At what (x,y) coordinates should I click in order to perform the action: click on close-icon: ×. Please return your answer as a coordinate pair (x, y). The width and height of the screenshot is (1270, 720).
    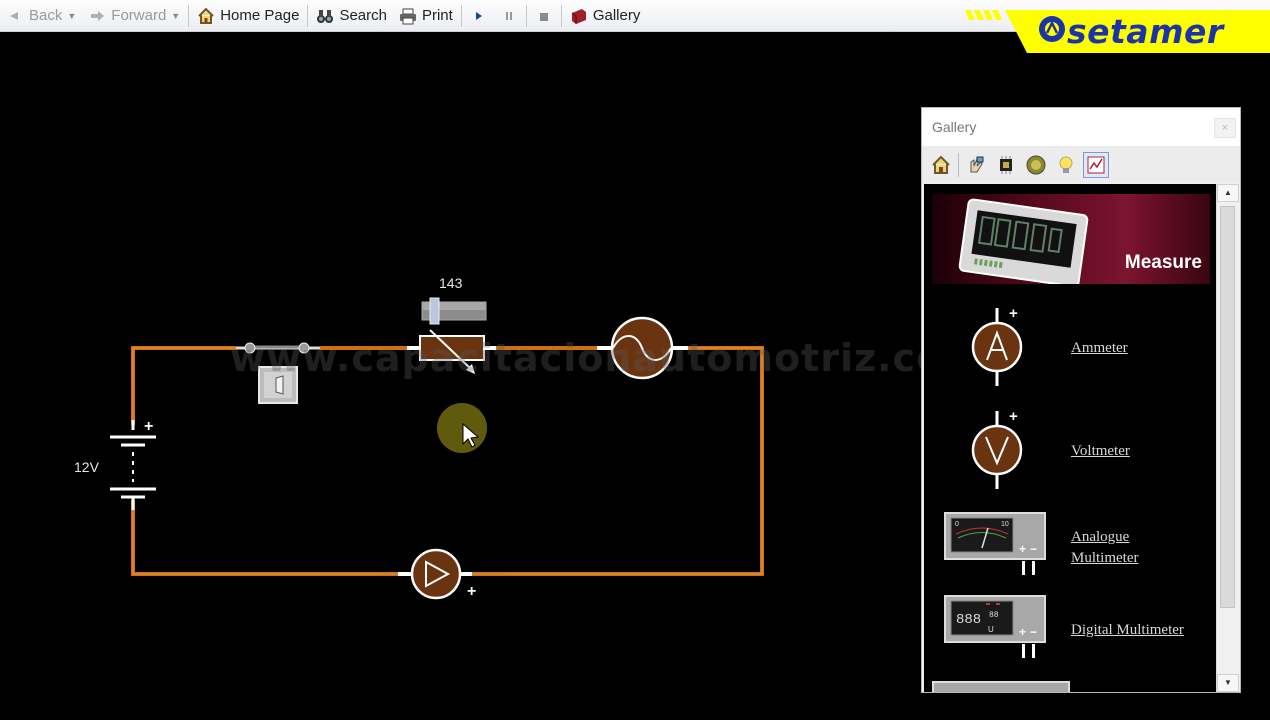
    Looking at the image, I should click on (1225, 128).